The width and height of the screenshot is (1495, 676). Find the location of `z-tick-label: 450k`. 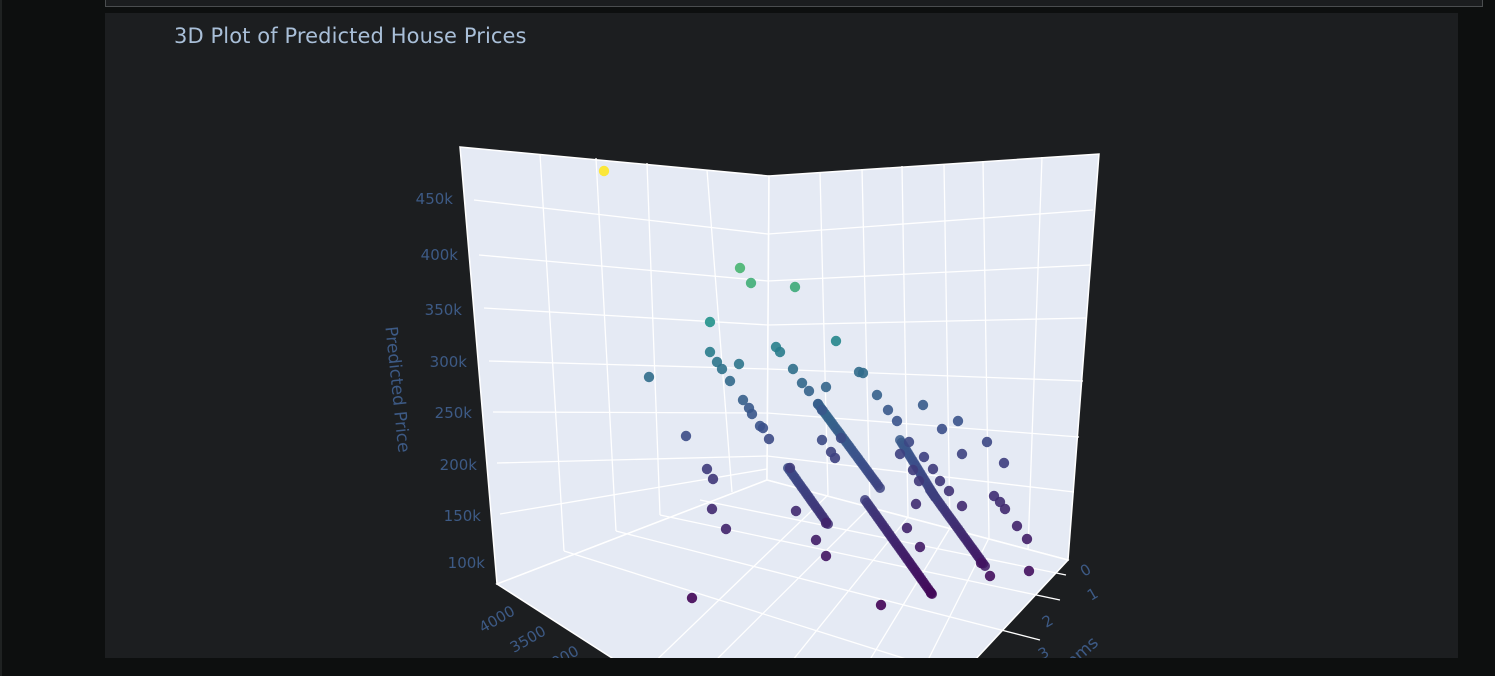

z-tick-label: 450k is located at coordinates (435, 199).